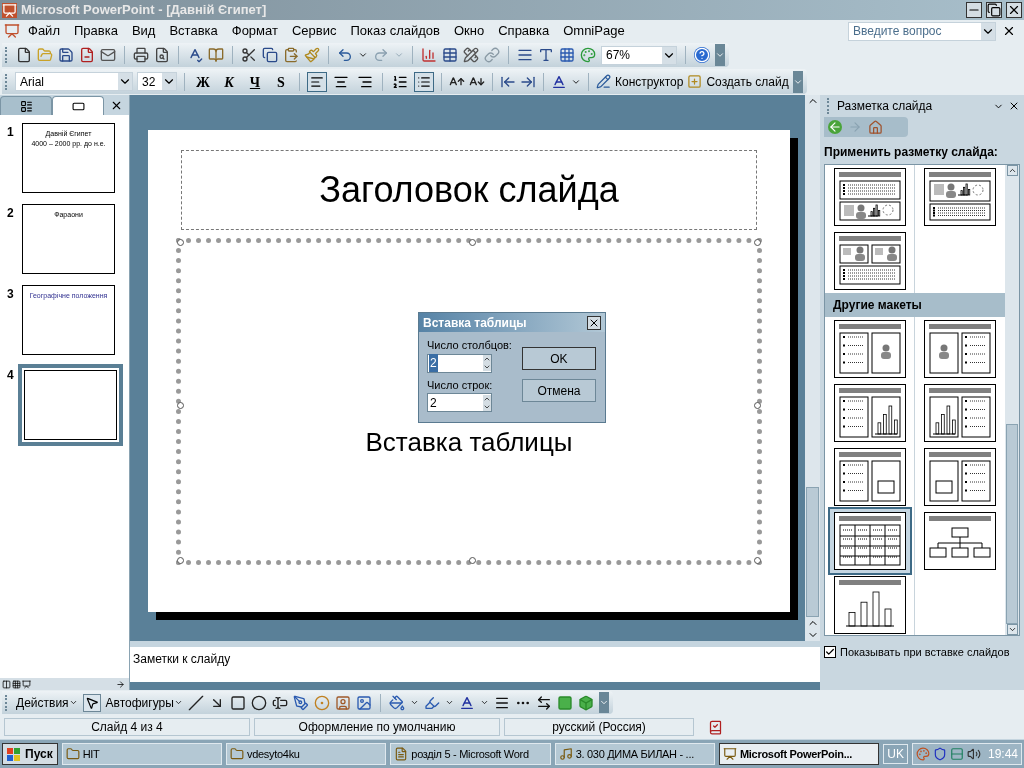 This screenshot has width=1024, height=768. I want to click on close-document-button, so click(1009, 31).